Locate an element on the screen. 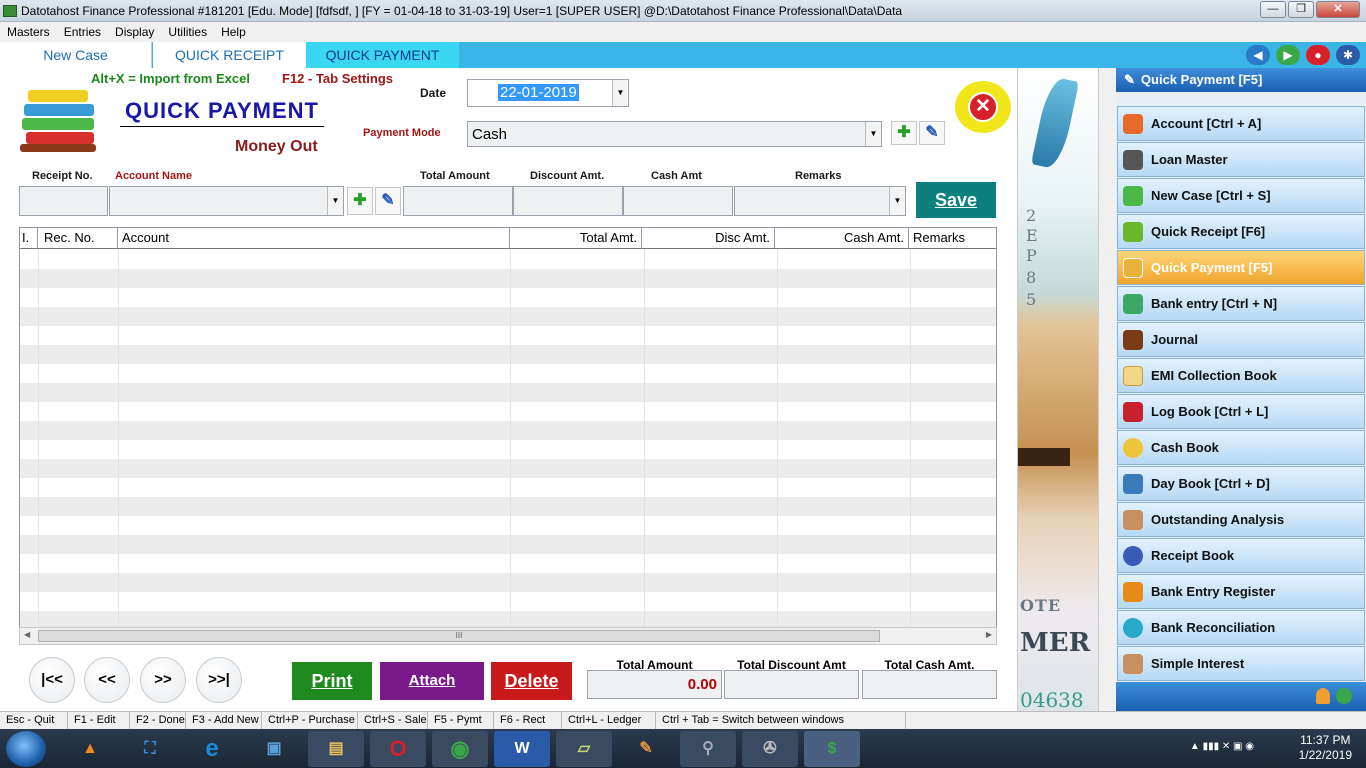 This screenshot has height=768, width=1366. video-icon: ▶ is located at coordinates (1288, 55).